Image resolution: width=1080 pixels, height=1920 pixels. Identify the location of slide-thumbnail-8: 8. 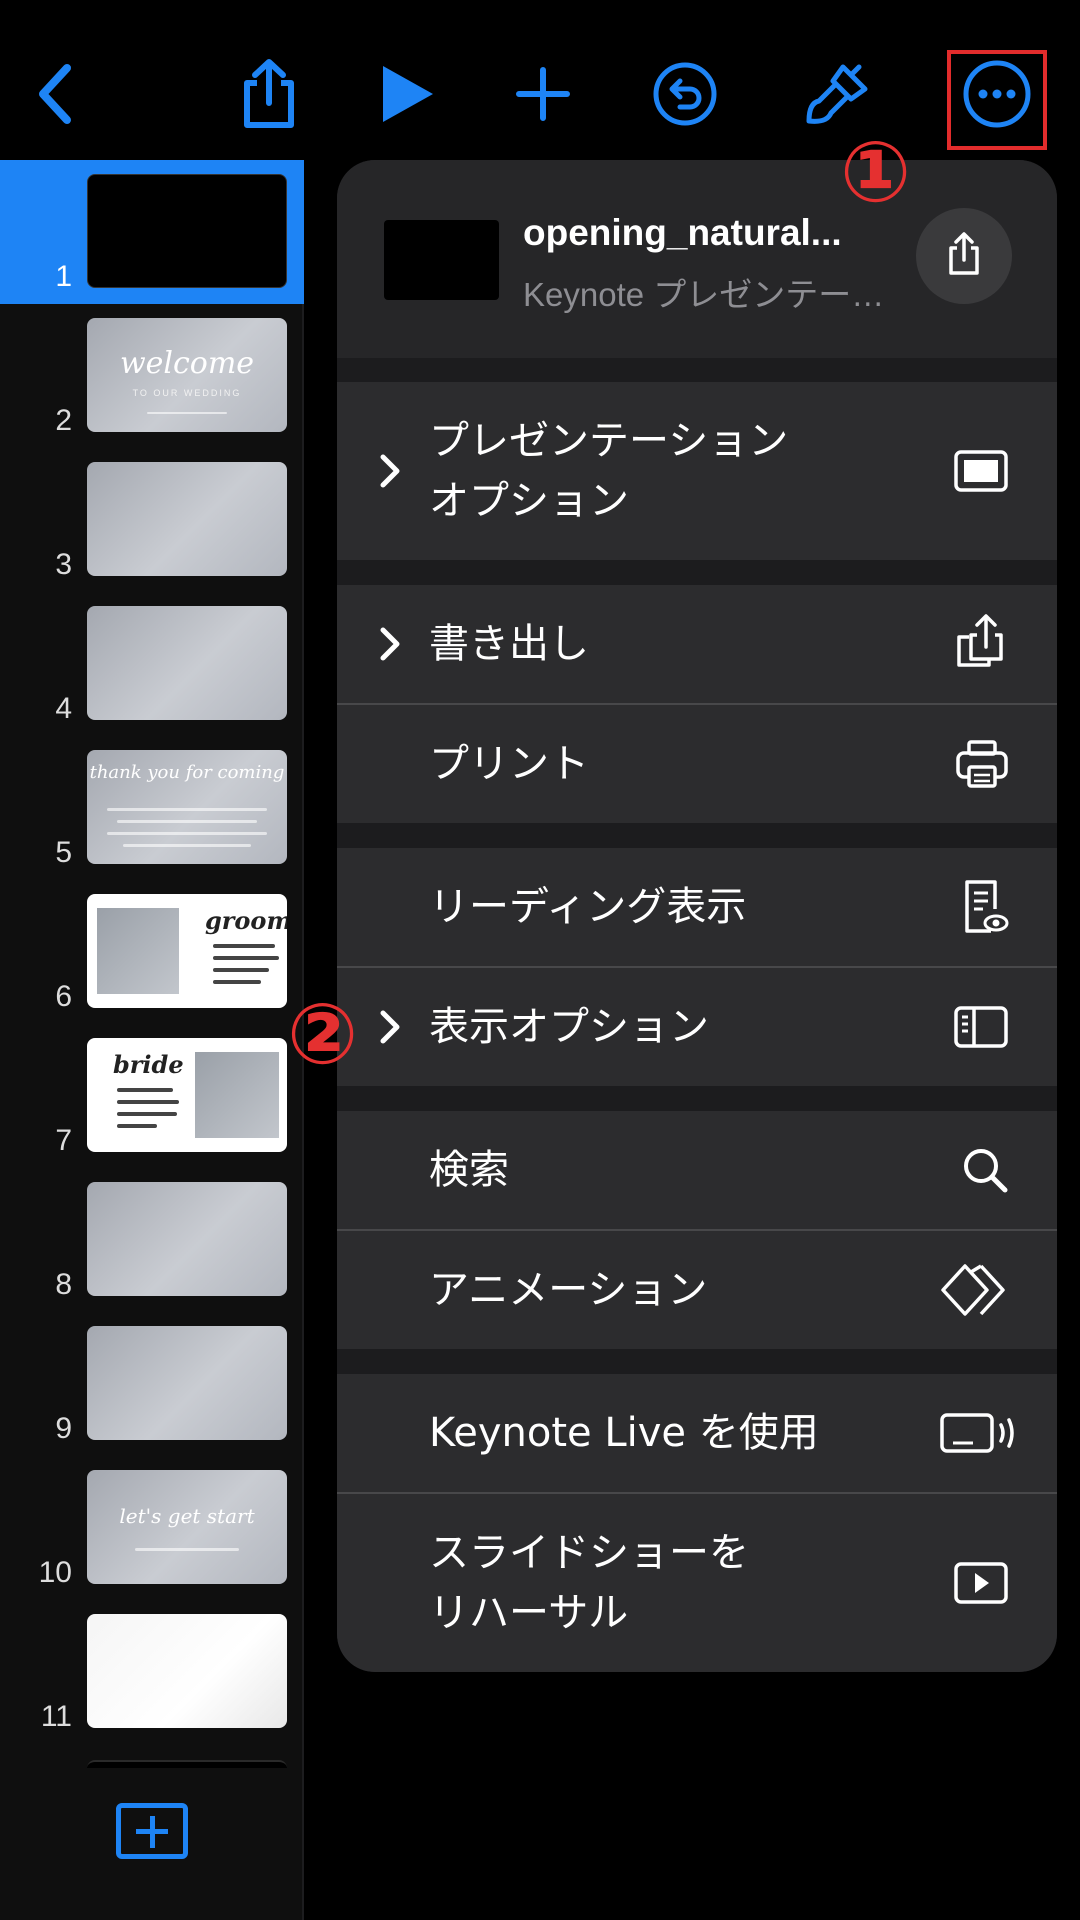
(152, 1240).